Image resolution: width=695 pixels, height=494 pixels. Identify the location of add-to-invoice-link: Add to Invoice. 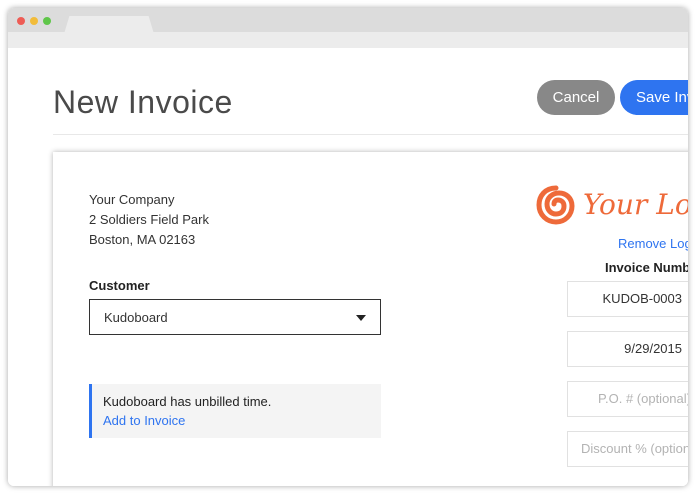
(144, 420).